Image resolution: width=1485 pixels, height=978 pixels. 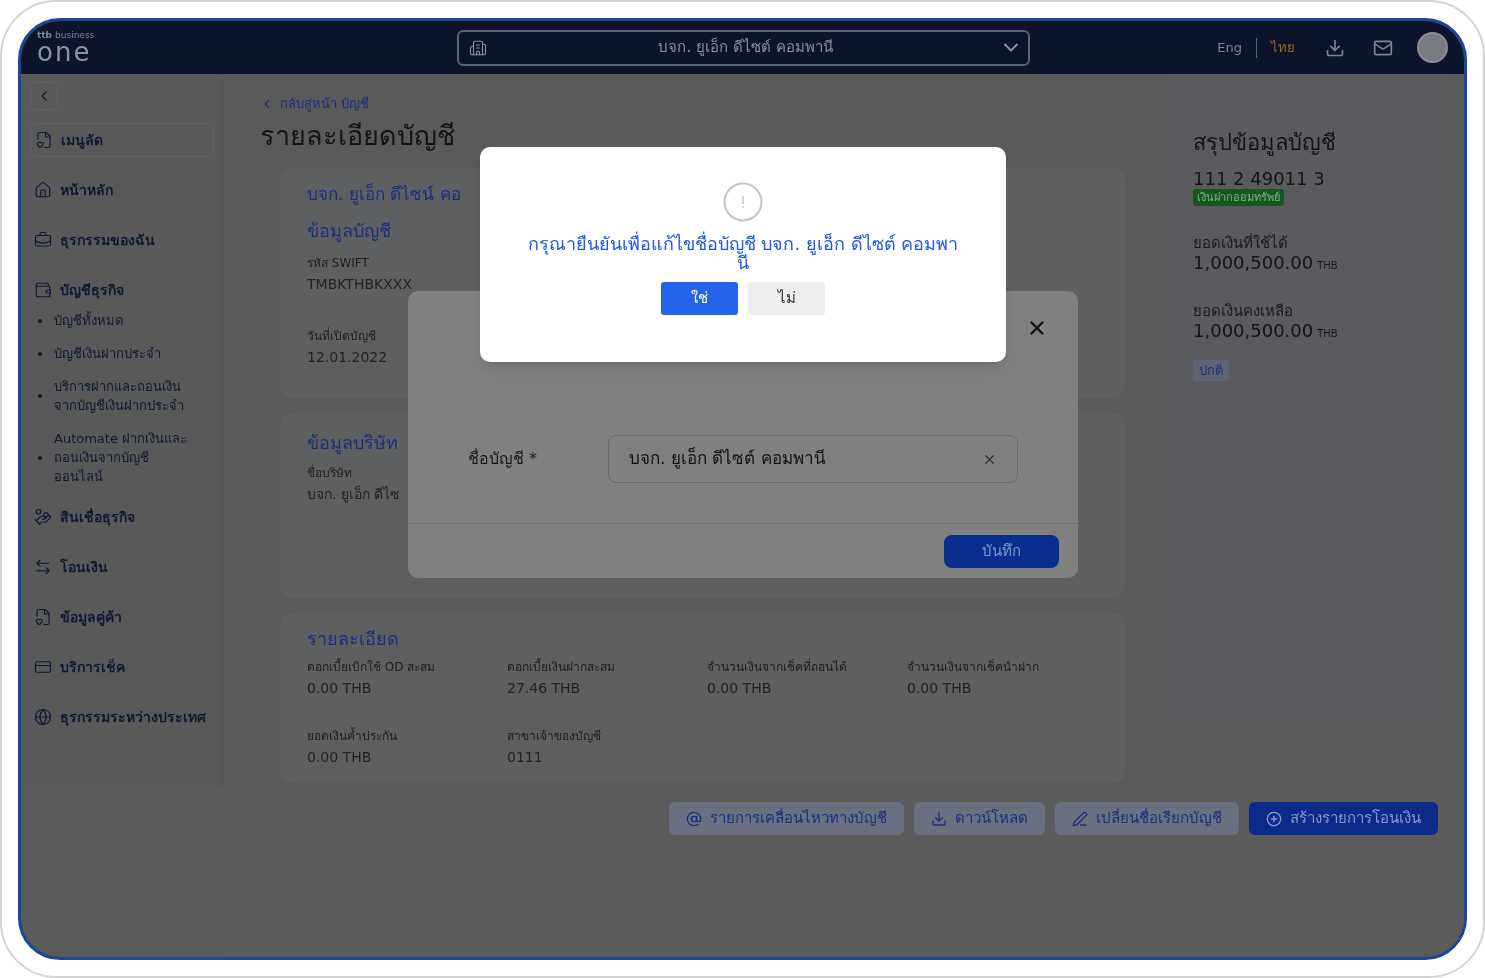 I want to click on warning-icon, so click(x=743, y=202).